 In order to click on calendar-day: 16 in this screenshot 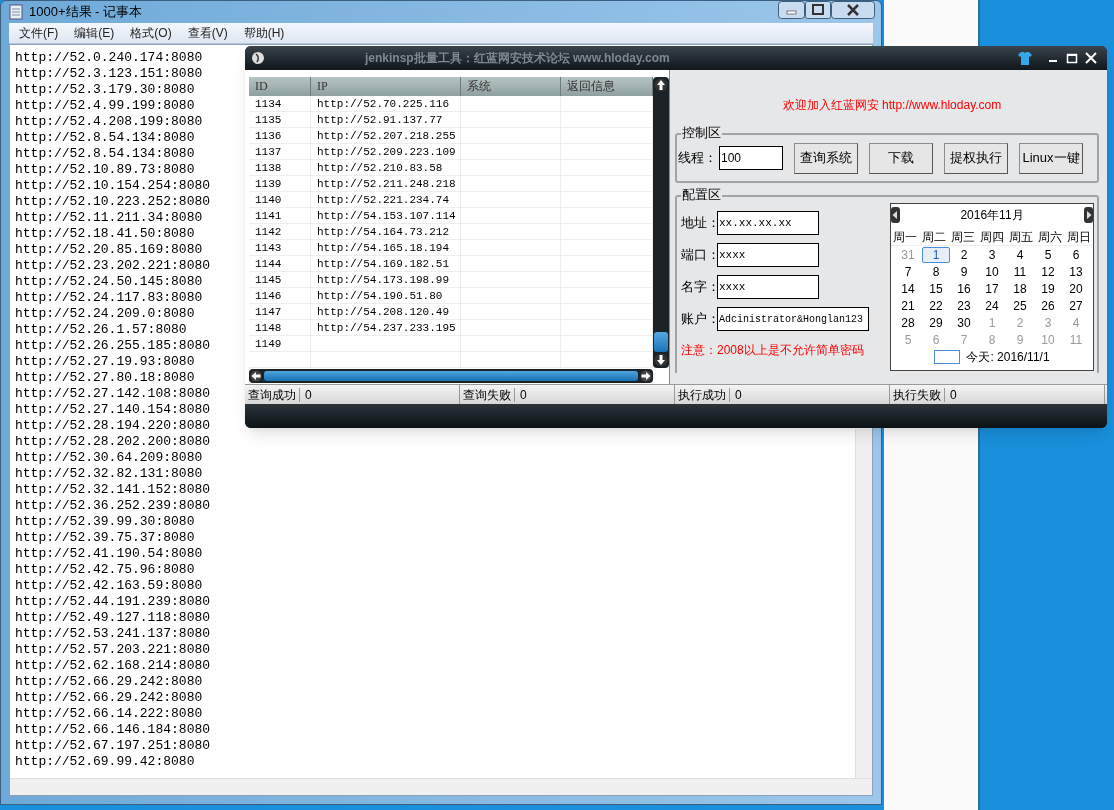, I will do `click(964, 288)`.